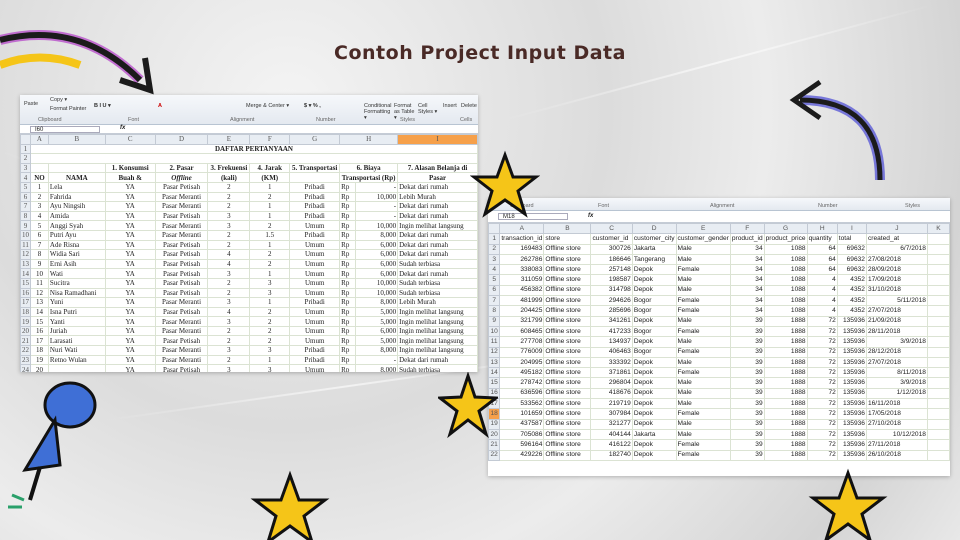 The height and width of the screenshot is (540, 960). Describe the element at coordinates (270, 283) in the screenshot. I see `distance-cell: 3` at that location.